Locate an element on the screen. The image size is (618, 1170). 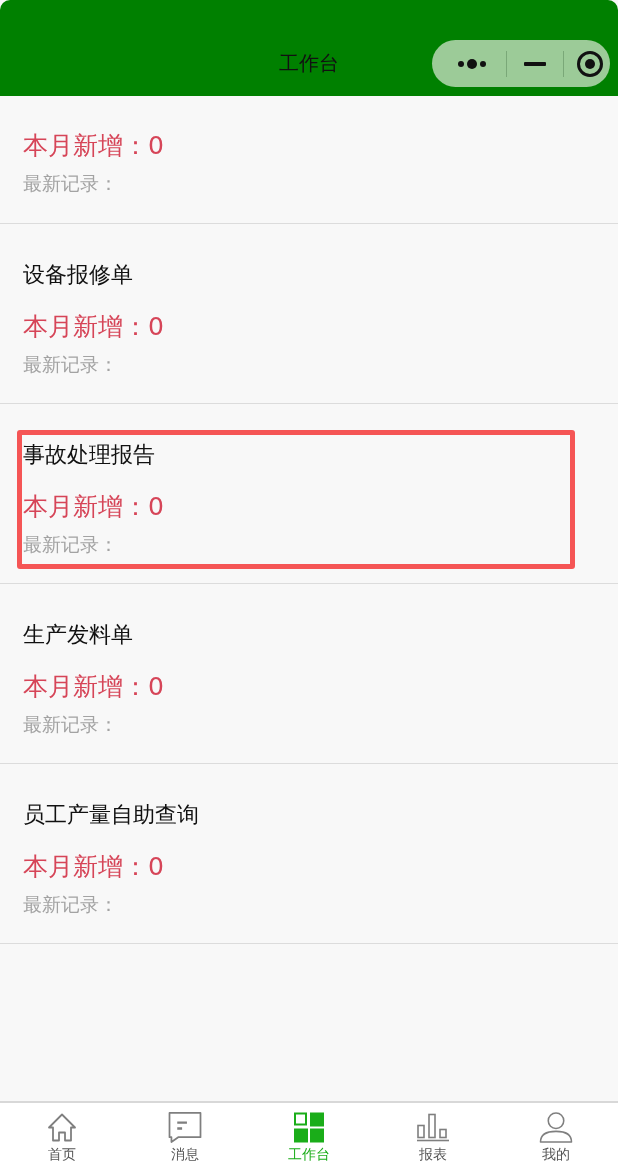
tab-item: 消息 is located at coordinates (185, 1136).